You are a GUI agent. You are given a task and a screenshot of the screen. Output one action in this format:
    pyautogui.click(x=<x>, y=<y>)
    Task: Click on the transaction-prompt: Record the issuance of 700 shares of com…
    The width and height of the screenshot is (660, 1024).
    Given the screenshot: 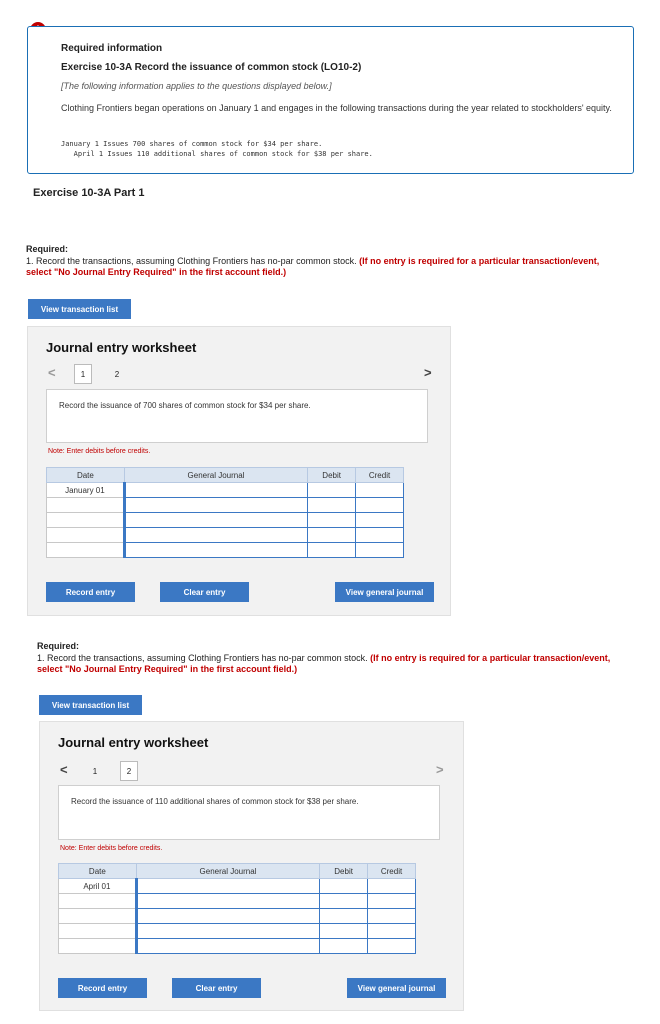 What is the action you would take?
    pyautogui.click(x=237, y=416)
    